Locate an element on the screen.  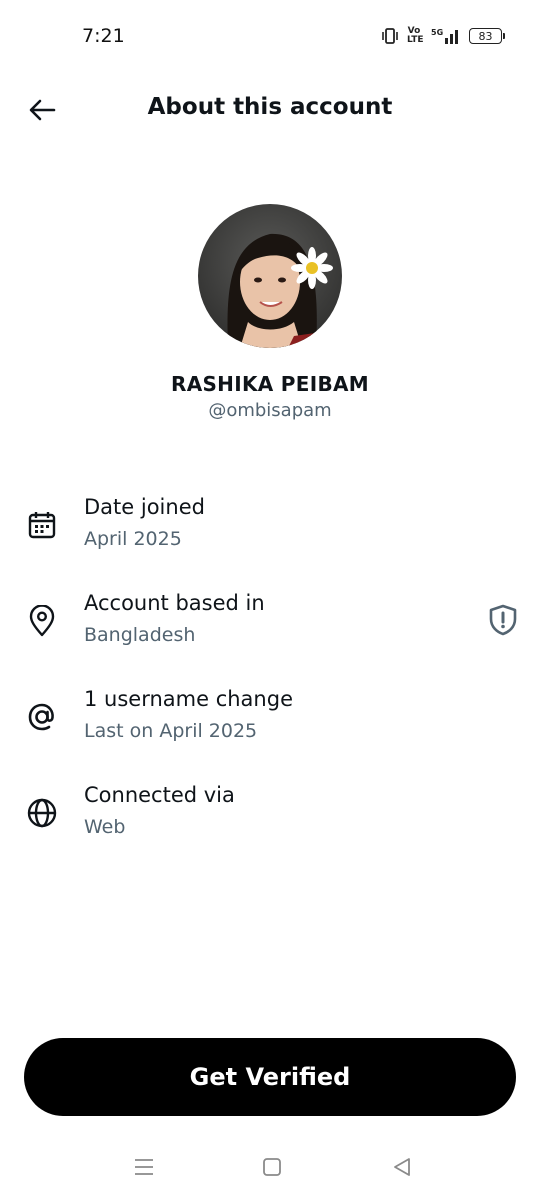
volte-line2: LTE is located at coordinates (415, 40).